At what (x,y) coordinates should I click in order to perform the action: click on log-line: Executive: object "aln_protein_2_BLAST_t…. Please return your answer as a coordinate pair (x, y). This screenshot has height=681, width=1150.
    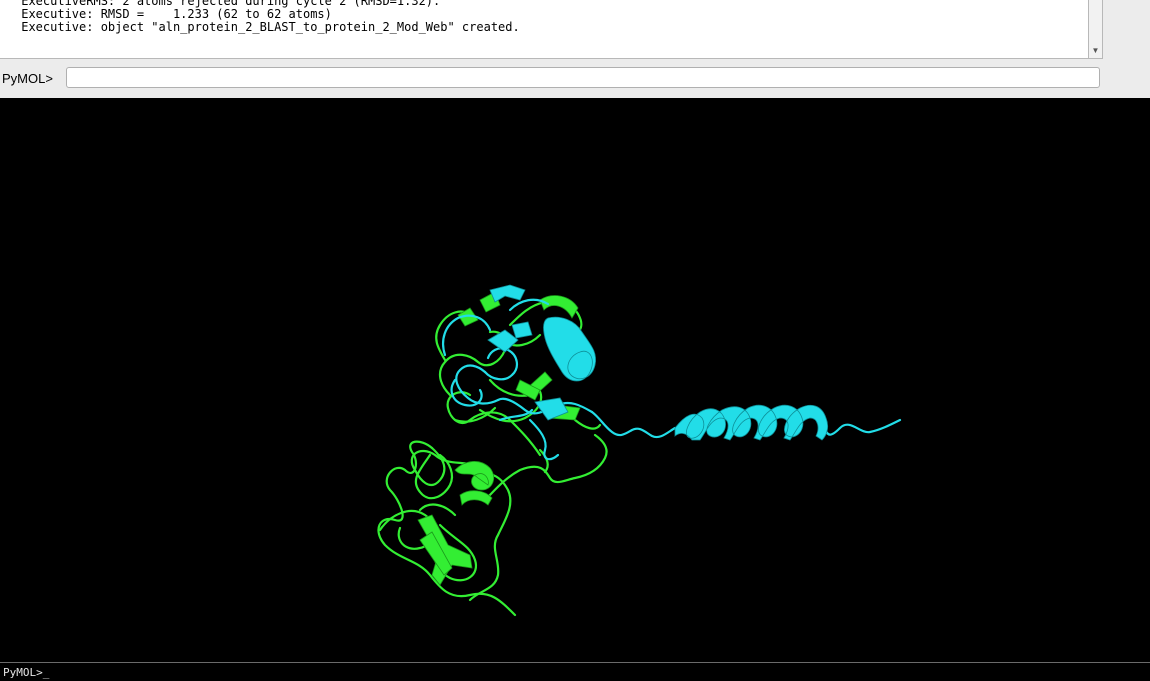
    Looking at the image, I should click on (267, 27).